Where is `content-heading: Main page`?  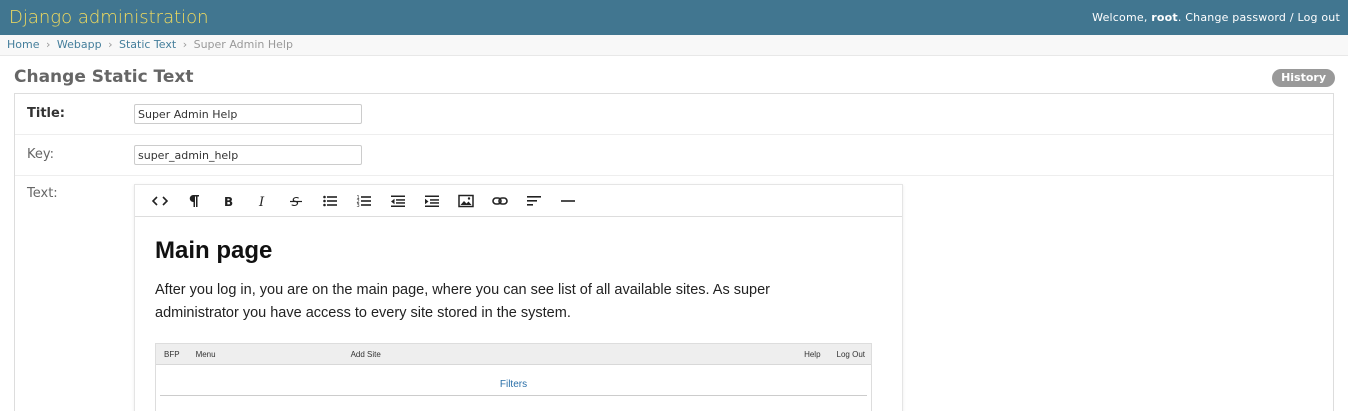
content-heading: Main page is located at coordinates (214, 250).